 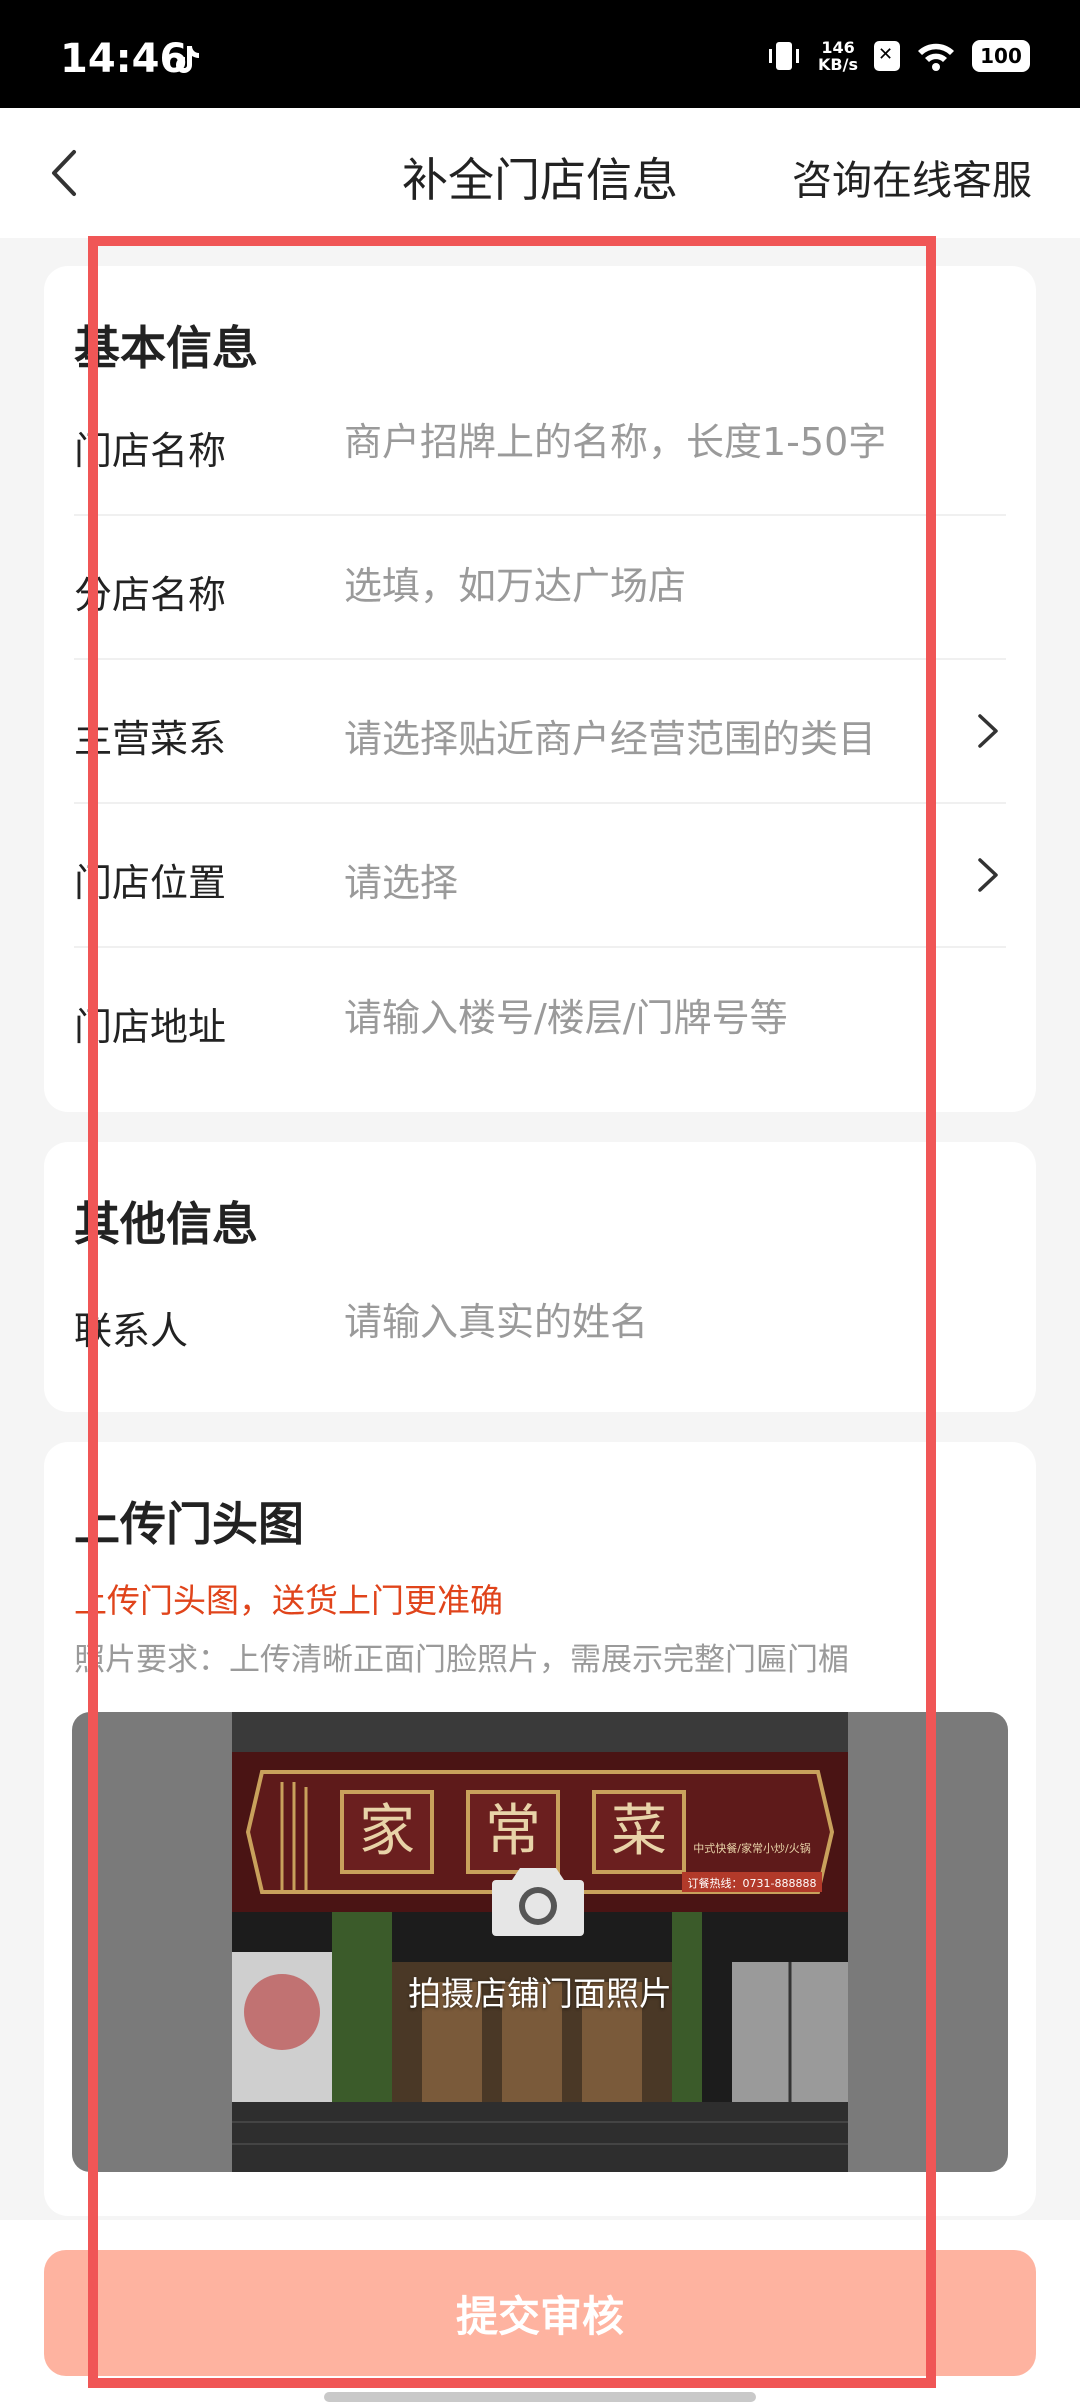 What do you see at coordinates (288, 1600) in the screenshot?
I see `upload-tip: 上传门头图，送货上门更准确` at bounding box center [288, 1600].